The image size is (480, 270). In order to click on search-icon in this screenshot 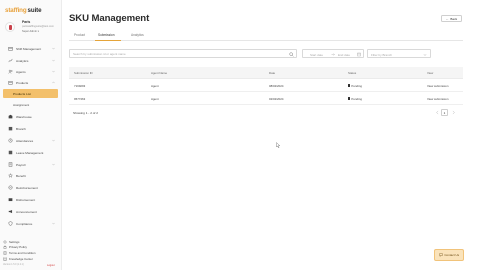, I will do `click(291, 54)`.